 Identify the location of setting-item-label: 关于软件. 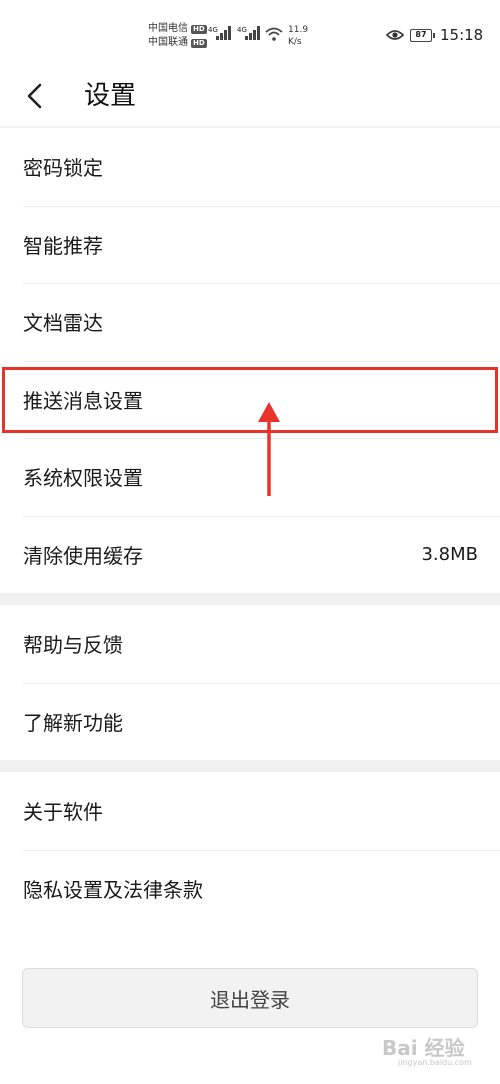
(63, 812).